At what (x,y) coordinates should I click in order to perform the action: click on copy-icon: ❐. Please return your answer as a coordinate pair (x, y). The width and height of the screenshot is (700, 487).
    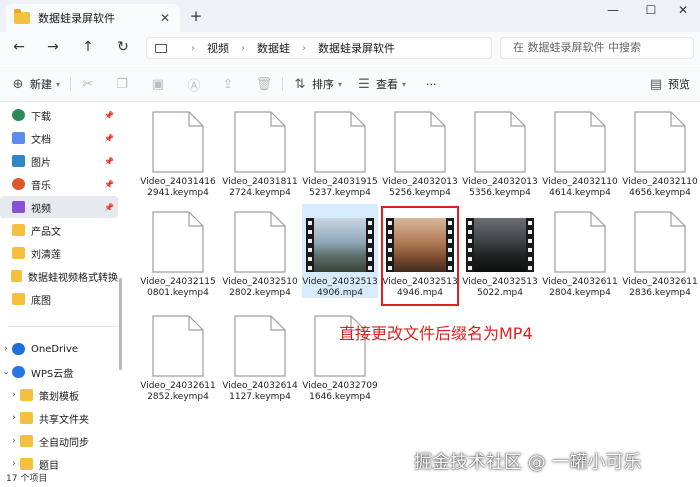
    Looking at the image, I should click on (122, 84).